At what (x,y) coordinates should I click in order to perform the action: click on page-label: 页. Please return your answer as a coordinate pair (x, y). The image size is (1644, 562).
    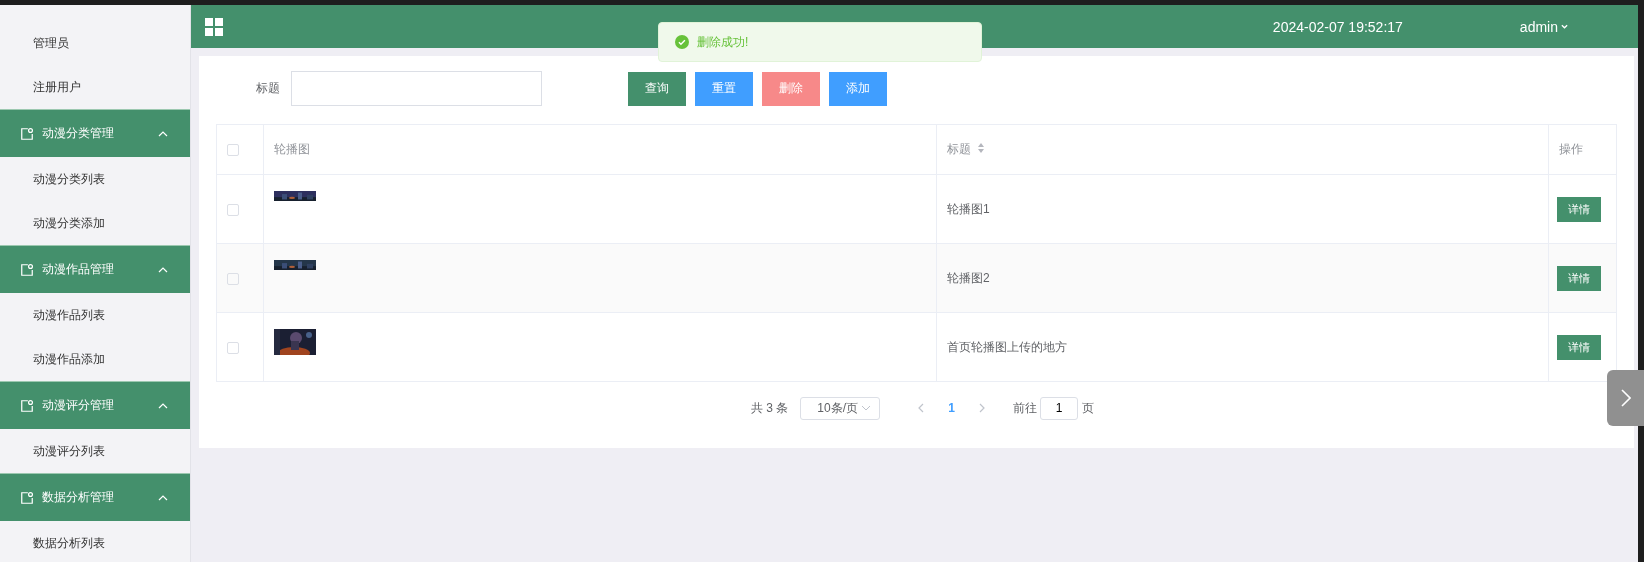
    Looking at the image, I should click on (1088, 408).